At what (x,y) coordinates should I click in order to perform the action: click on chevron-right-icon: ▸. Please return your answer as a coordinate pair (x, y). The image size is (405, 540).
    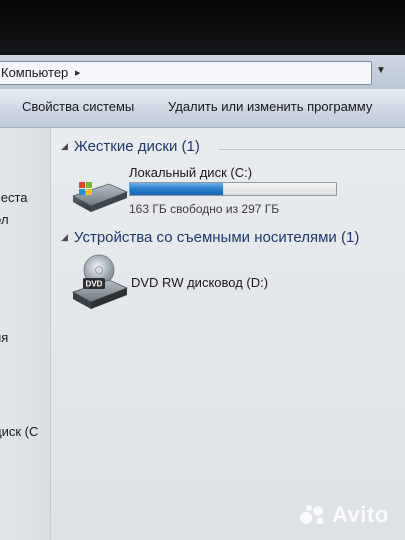
    Looking at the image, I should click on (78, 72).